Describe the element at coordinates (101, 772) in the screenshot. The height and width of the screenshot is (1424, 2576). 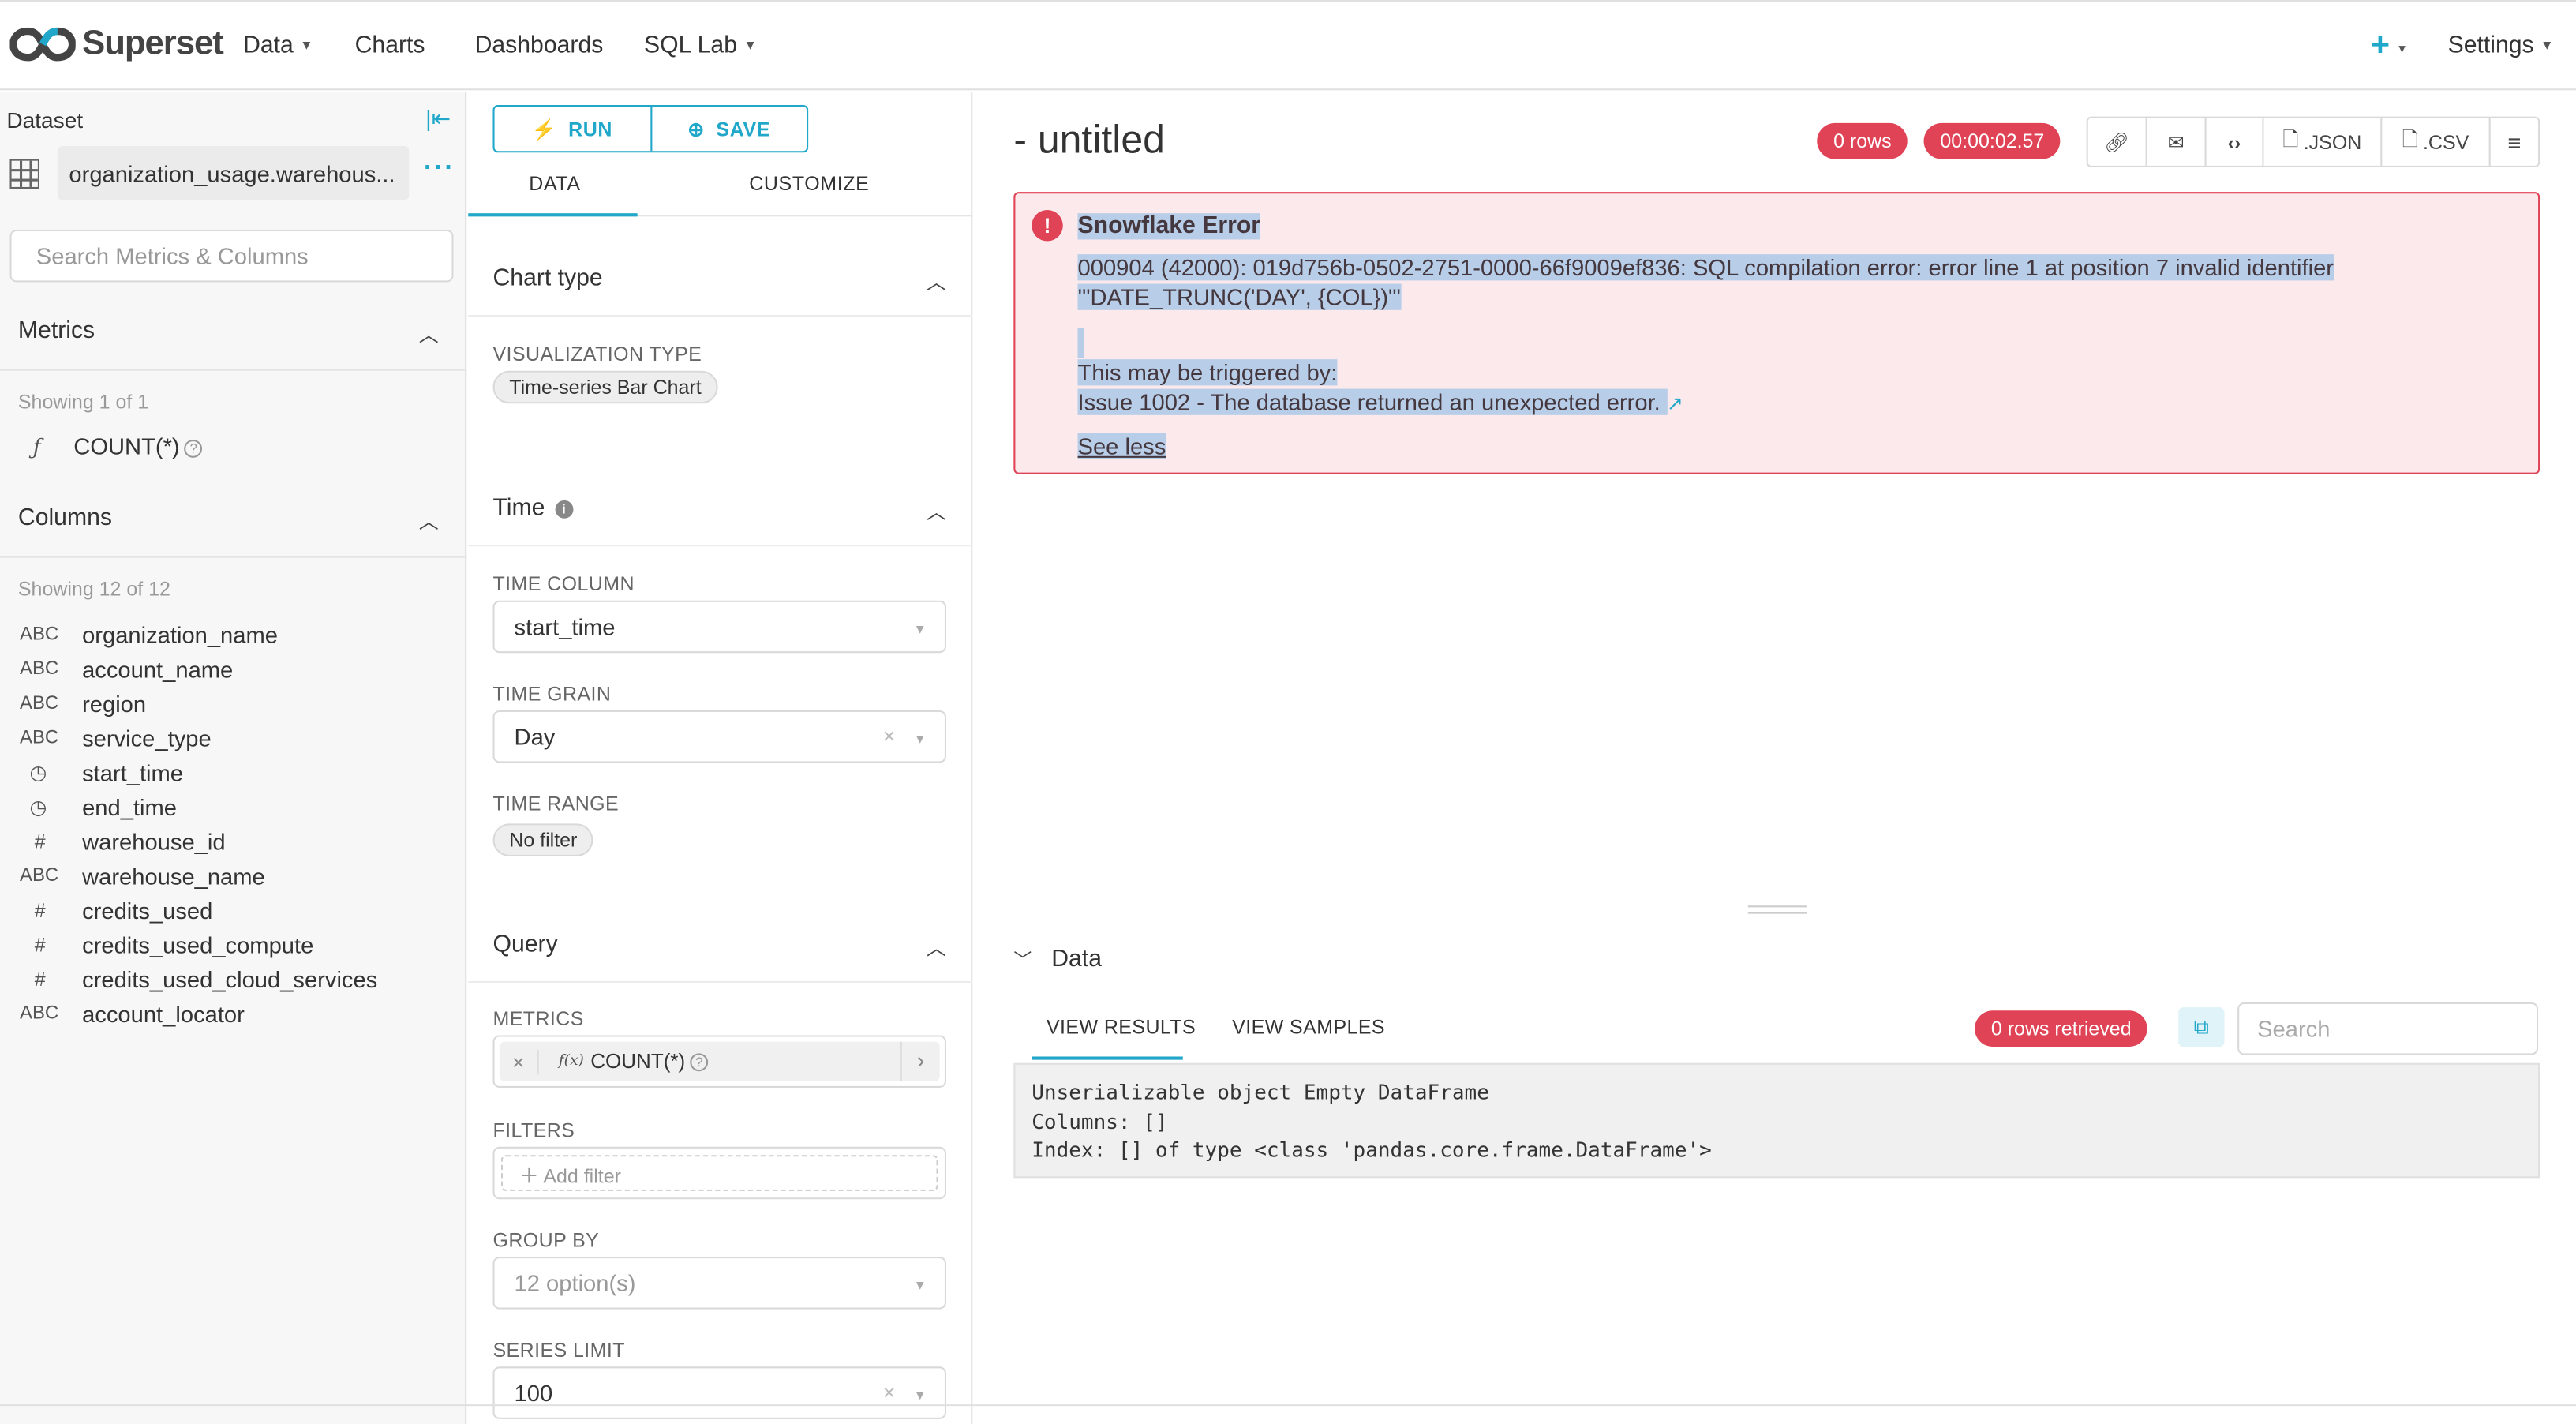
I see `column-item: ◷ start_time` at that location.